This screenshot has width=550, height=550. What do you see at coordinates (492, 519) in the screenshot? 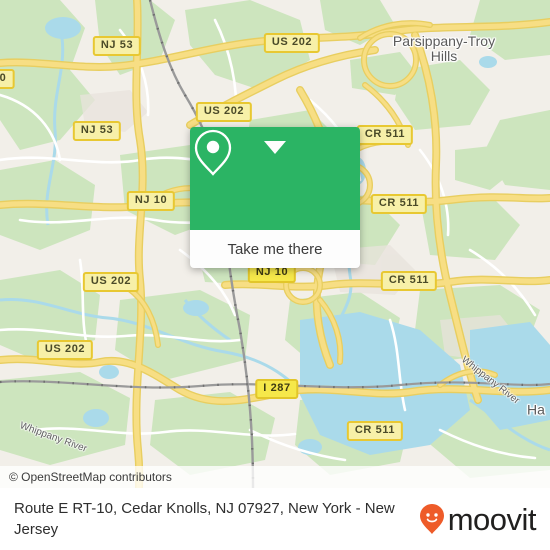
I see `moovit-wordmark: moovit` at bounding box center [492, 519].